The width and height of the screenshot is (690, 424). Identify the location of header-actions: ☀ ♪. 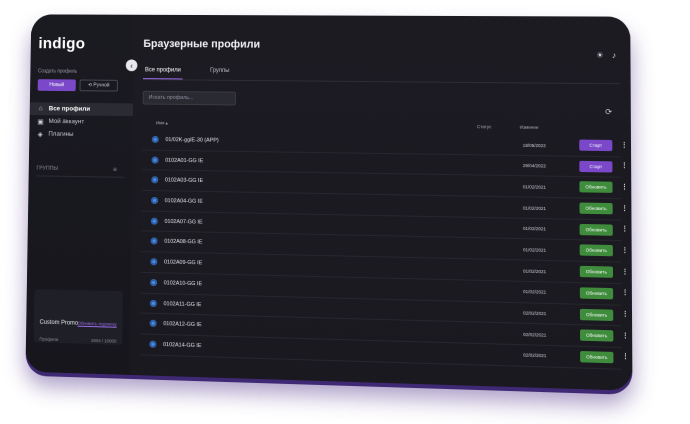
(606, 55).